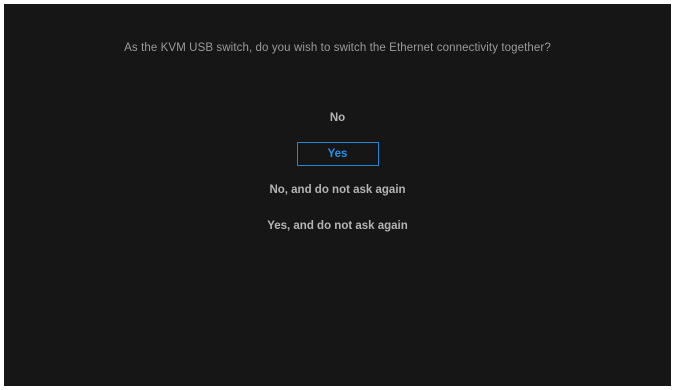 The width and height of the screenshot is (676, 390). Describe the element at coordinates (337, 226) in the screenshot. I see `option-yes-do-not-ask-again: Yes, and do not ask again` at that location.